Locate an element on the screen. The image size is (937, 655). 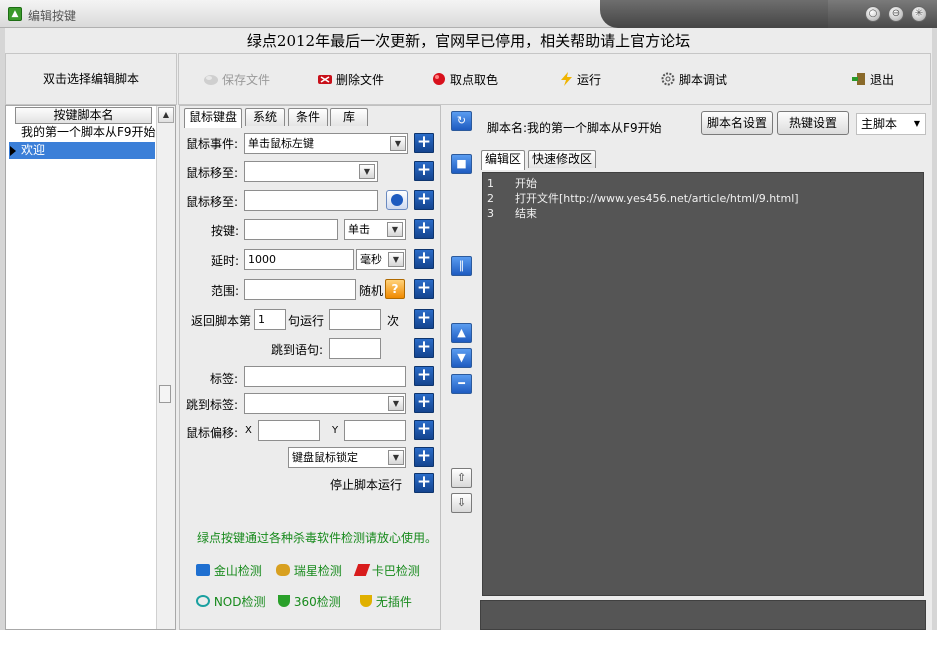
add-mouse-coords-button: + is located at coordinates (424, 200).